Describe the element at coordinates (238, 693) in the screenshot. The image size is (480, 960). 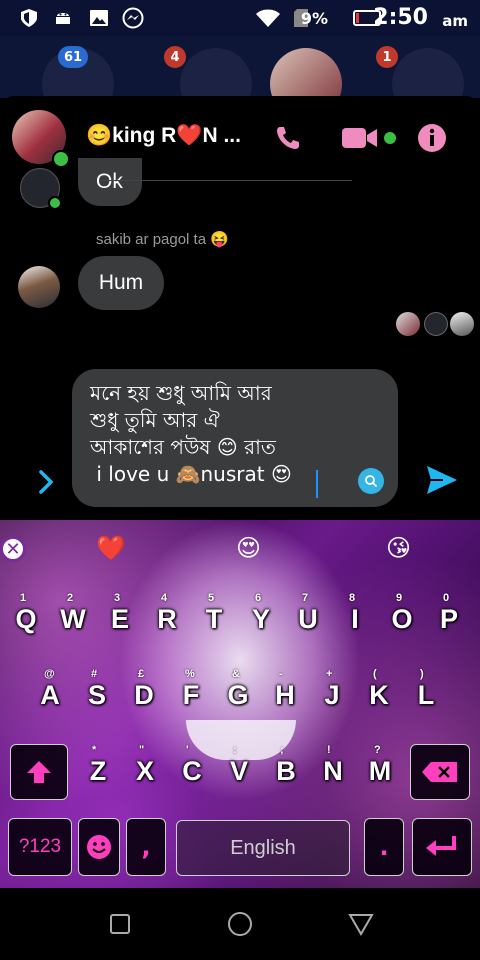
I see `key-g: G &` at that location.